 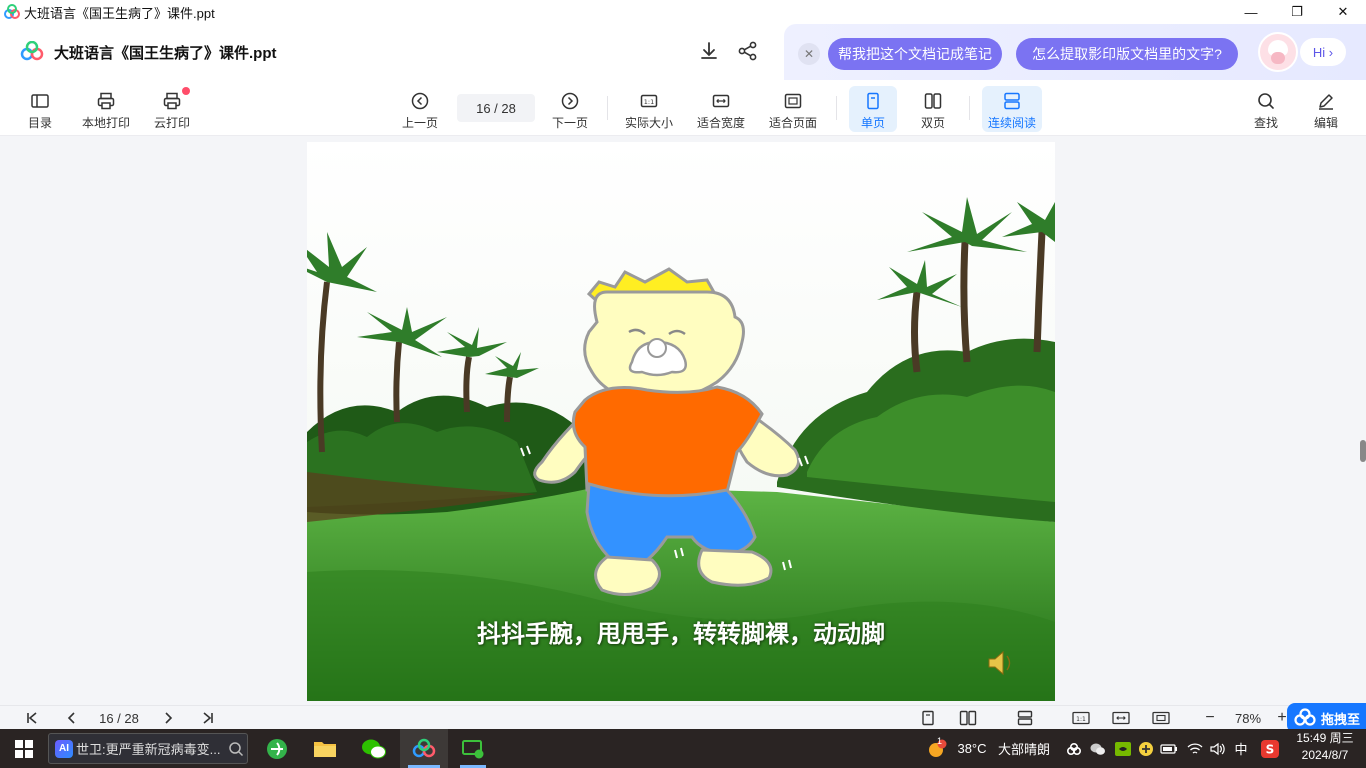 I want to click on volume-icon, so click(x=1217, y=748).